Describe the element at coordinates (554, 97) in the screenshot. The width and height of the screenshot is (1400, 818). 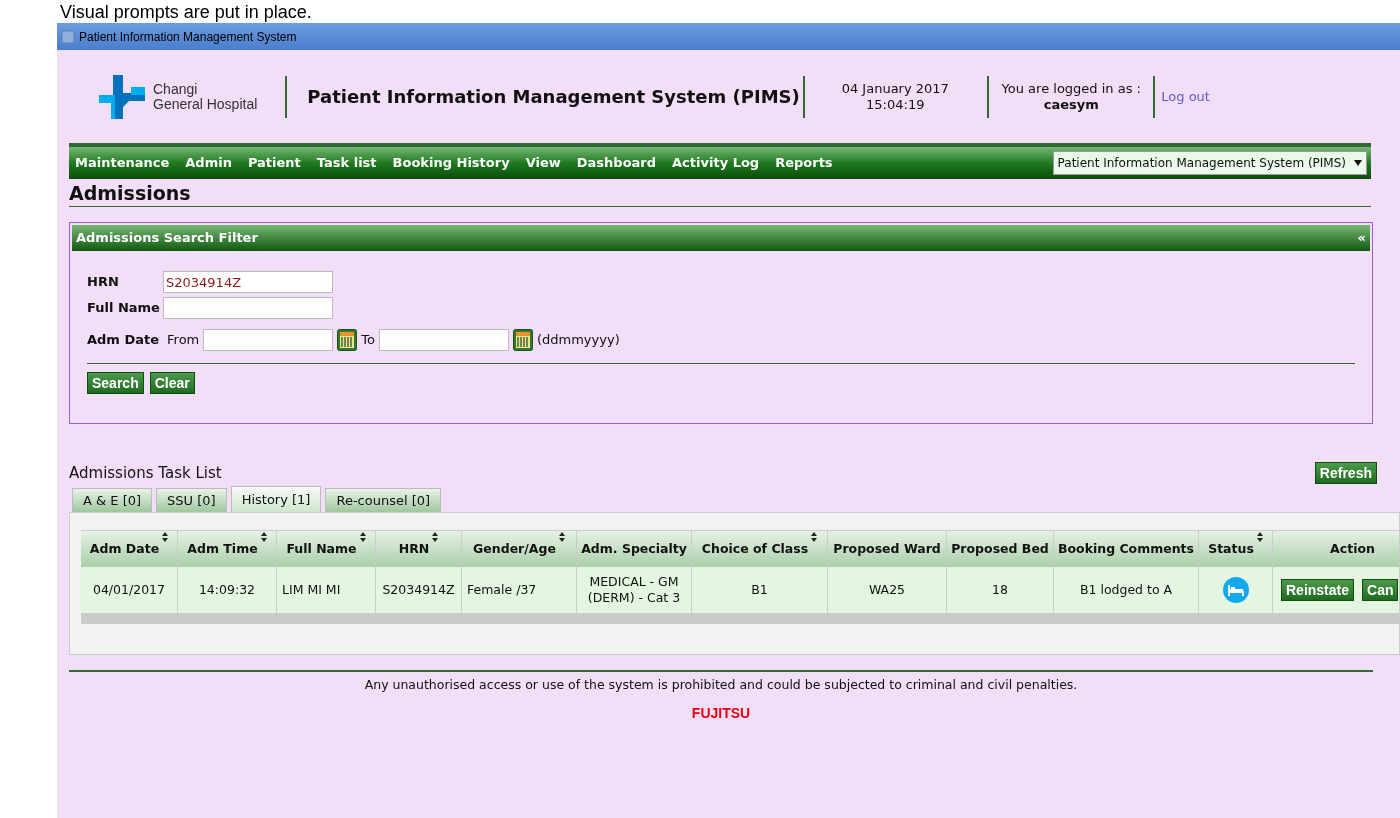
I see `app-title: Patient Information Management System (PIMS)` at that location.